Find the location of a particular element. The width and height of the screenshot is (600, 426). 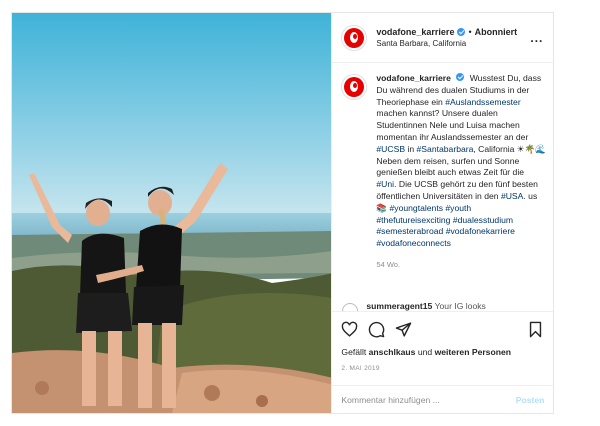

action-icons is located at coordinates (376, 329).